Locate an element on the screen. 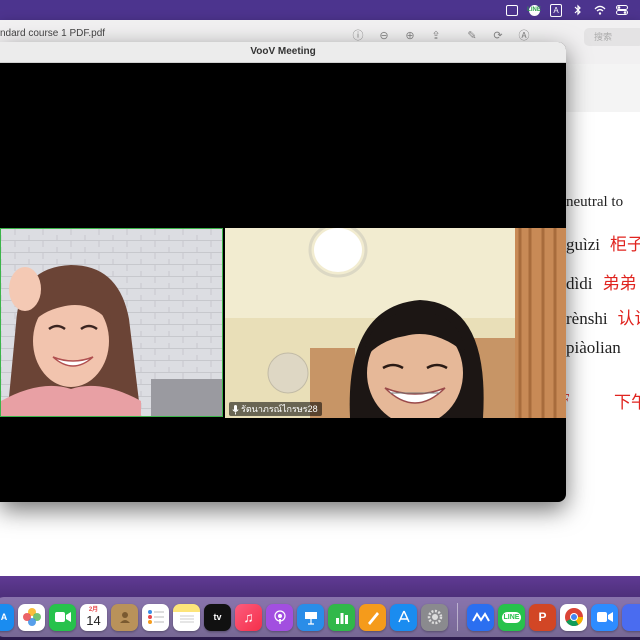  dock-app-tv: tv is located at coordinates (217, 617).